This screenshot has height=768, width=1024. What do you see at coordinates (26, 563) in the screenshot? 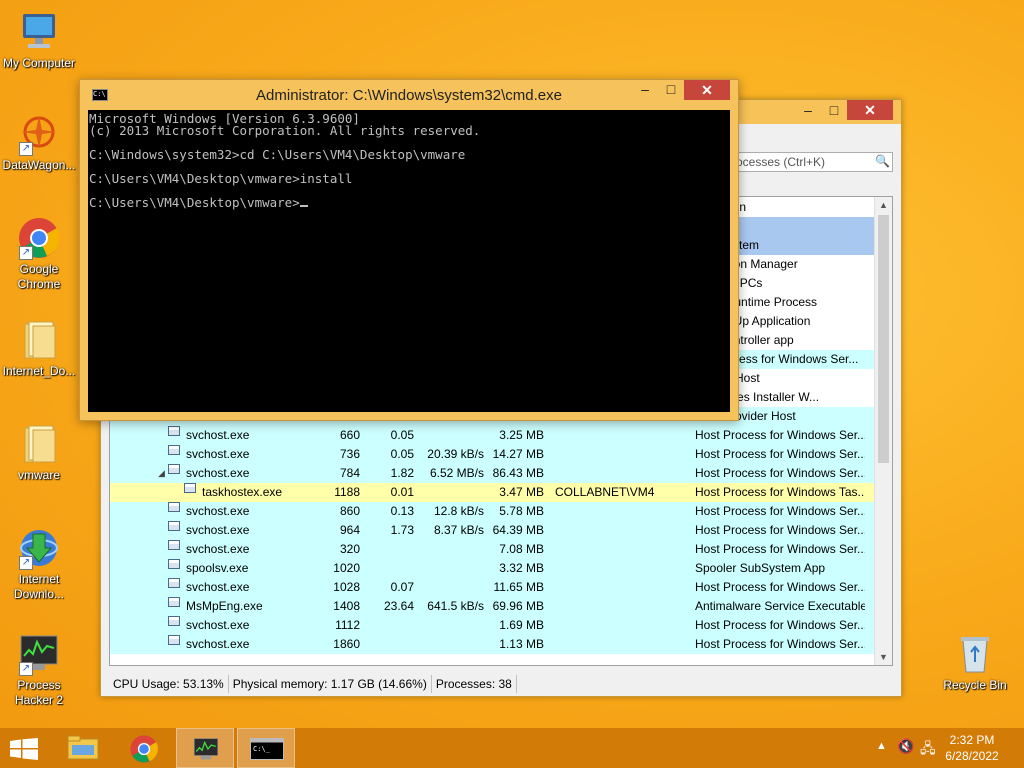
I see `shortcut-arrow-icon: ↗` at bounding box center [26, 563].